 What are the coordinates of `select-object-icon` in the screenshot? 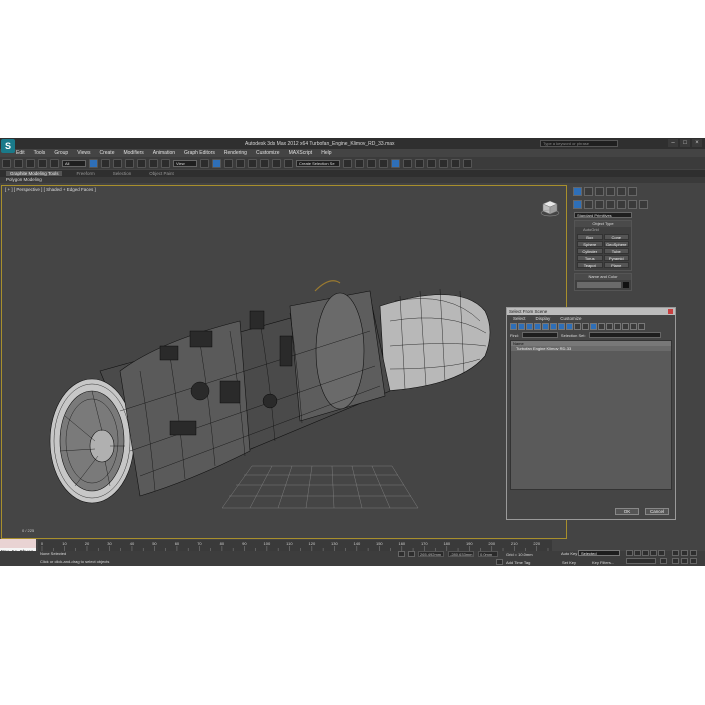 It's located at (93, 163).